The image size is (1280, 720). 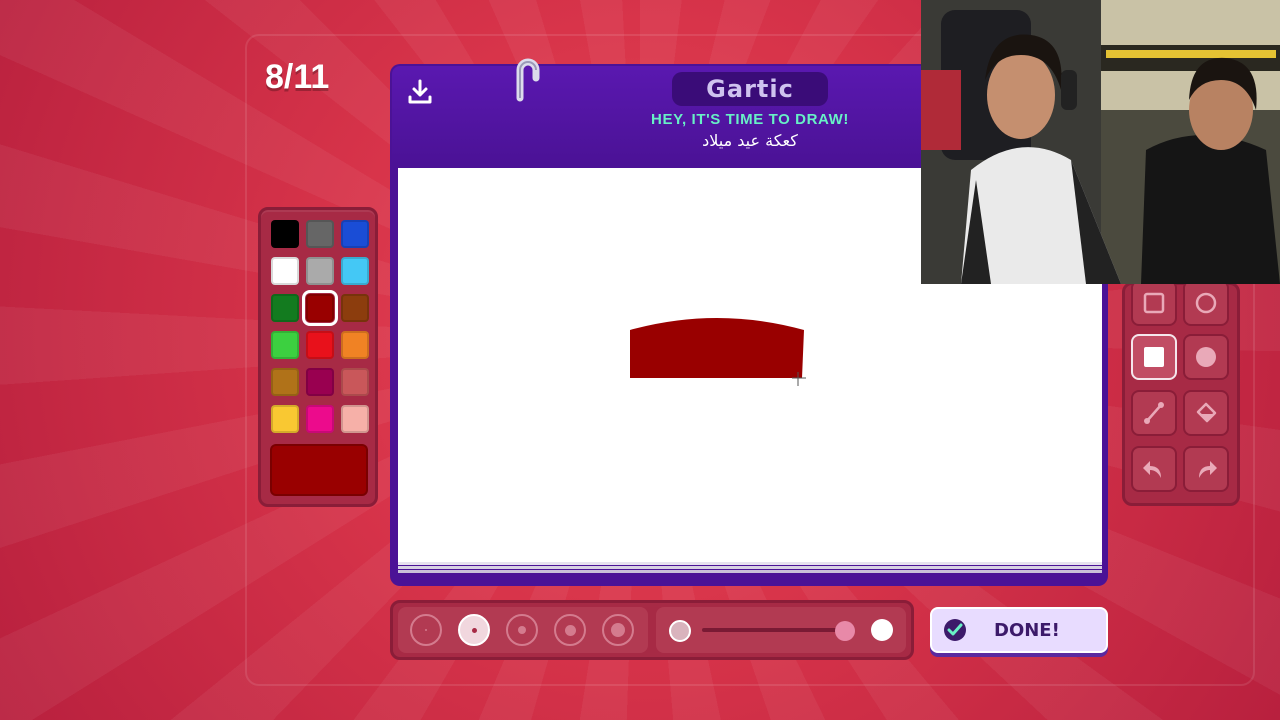 What do you see at coordinates (528, 80) in the screenshot?
I see `binder-ring-icon` at bounding box center [528, 80].